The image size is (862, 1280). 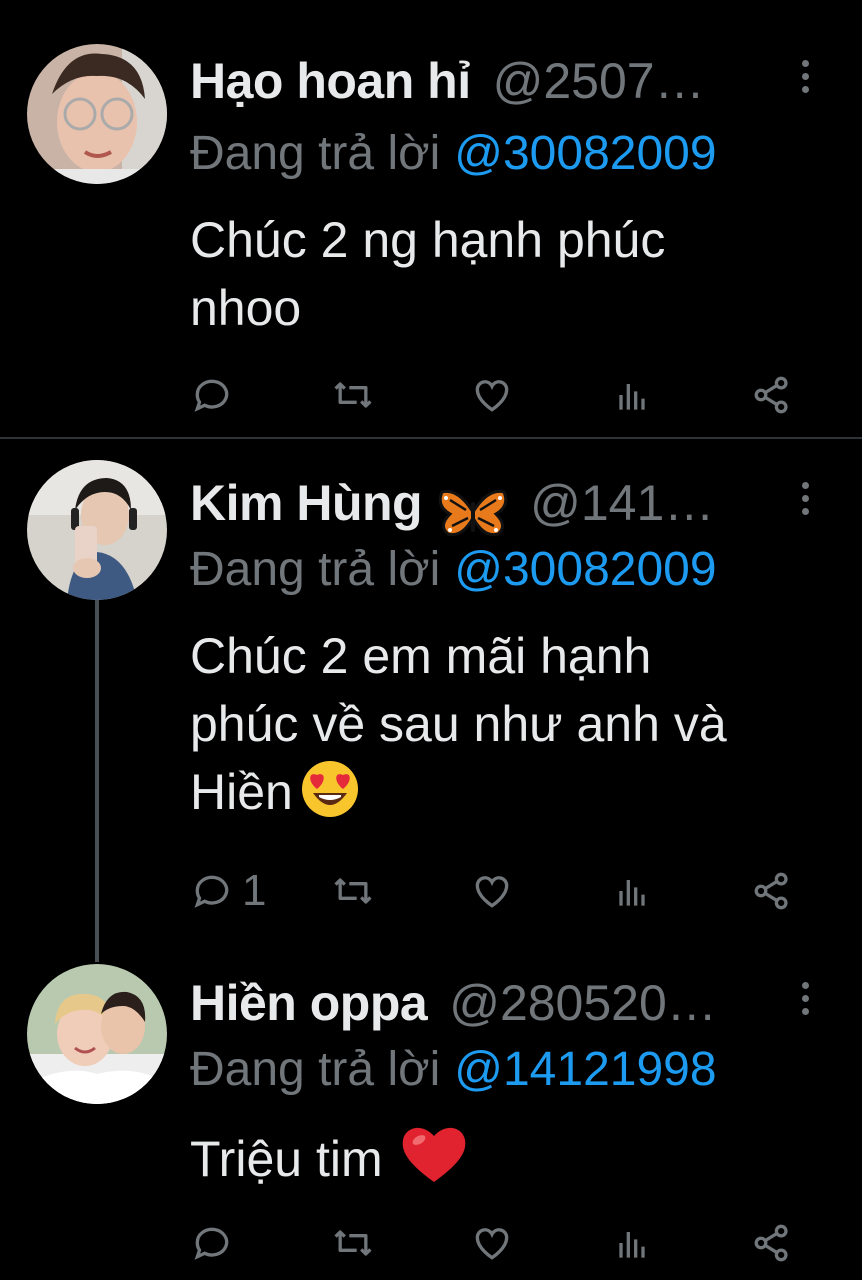 I want to click on tweet-text: Triệu tim, so click(x=511, y=1163).